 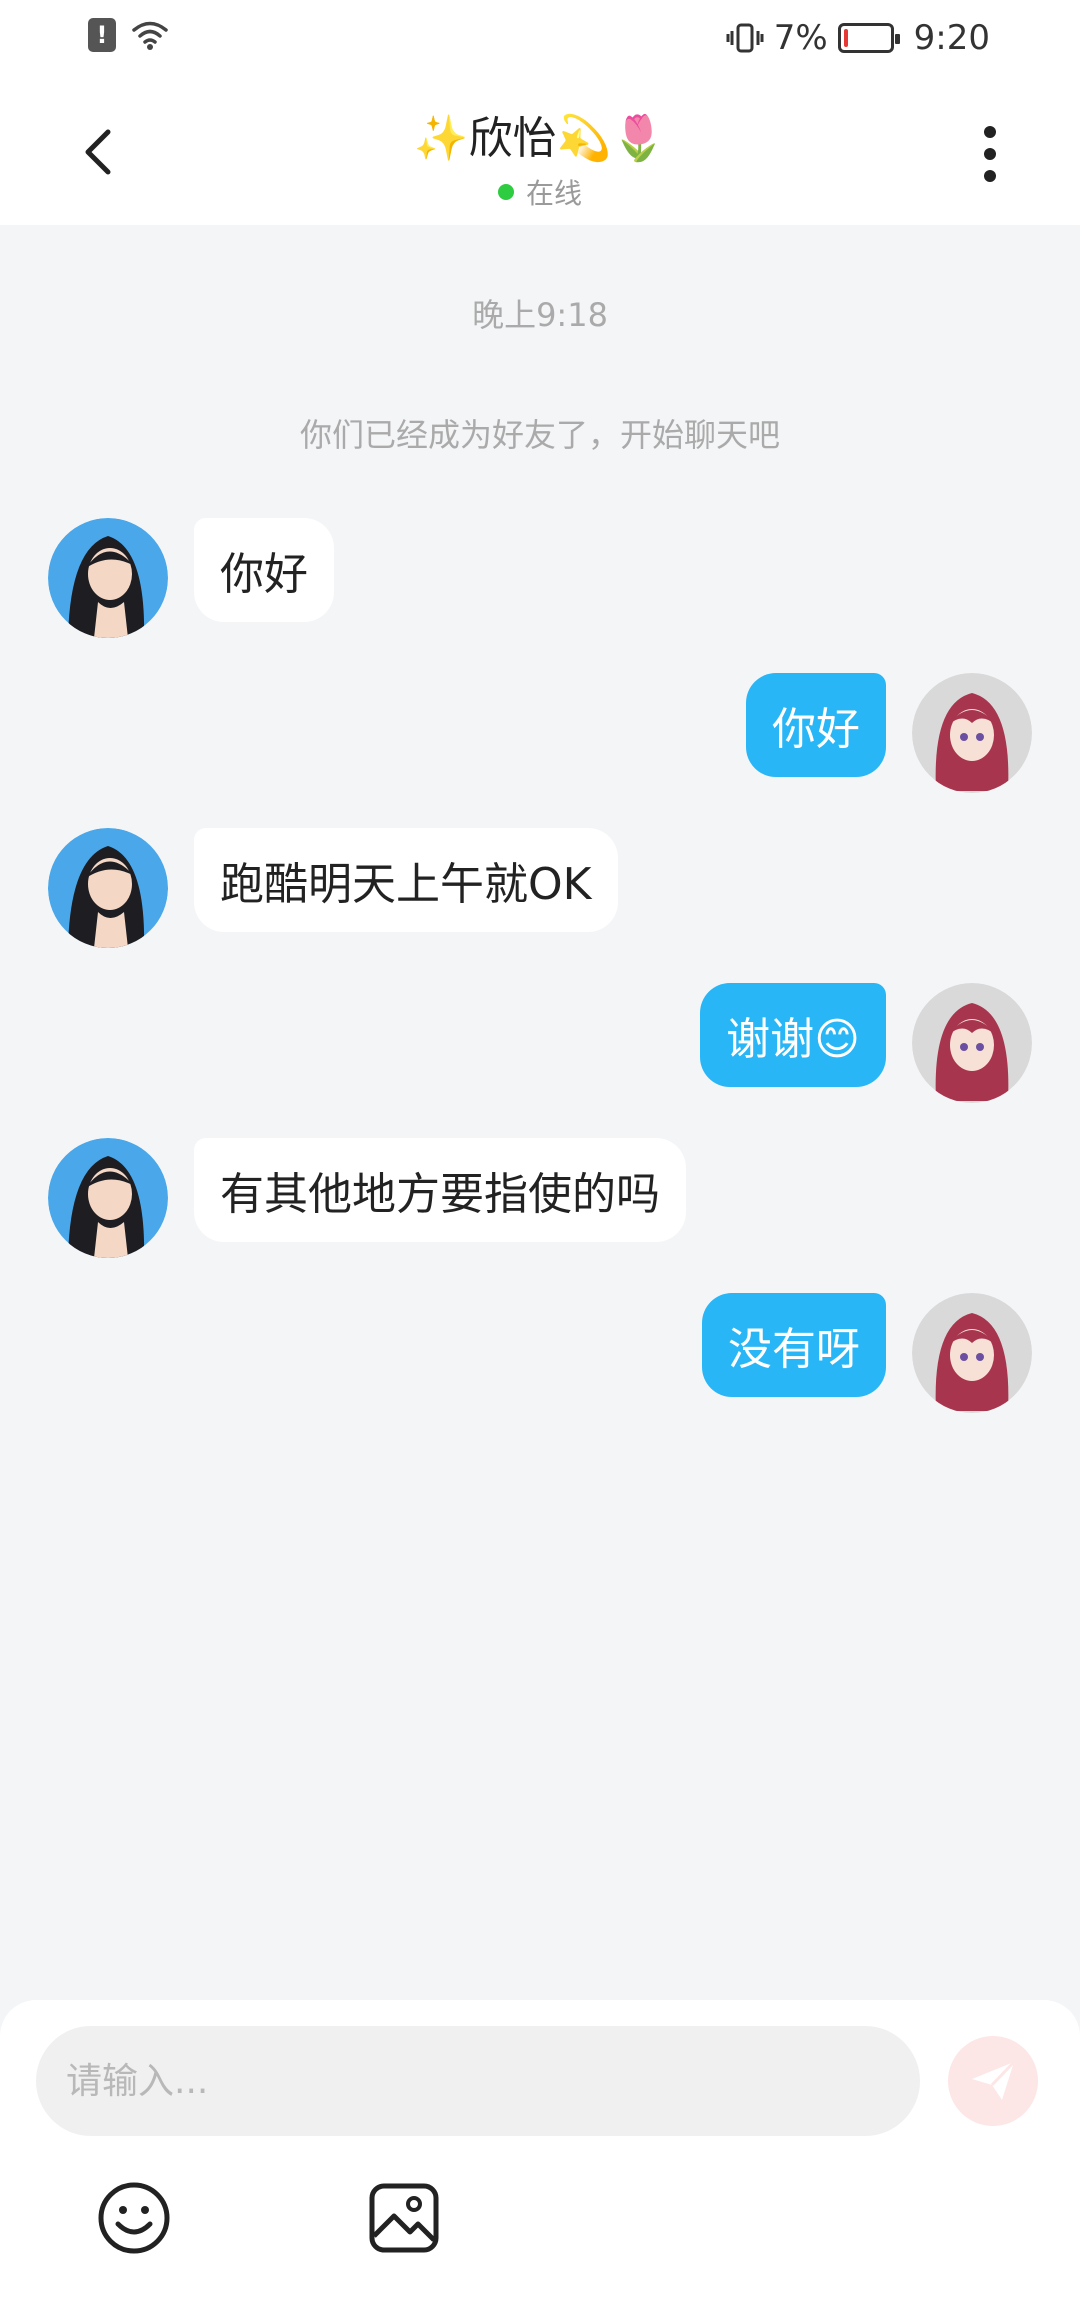 I want to click on online-status-text: 在线, so click(x=553, y=193).